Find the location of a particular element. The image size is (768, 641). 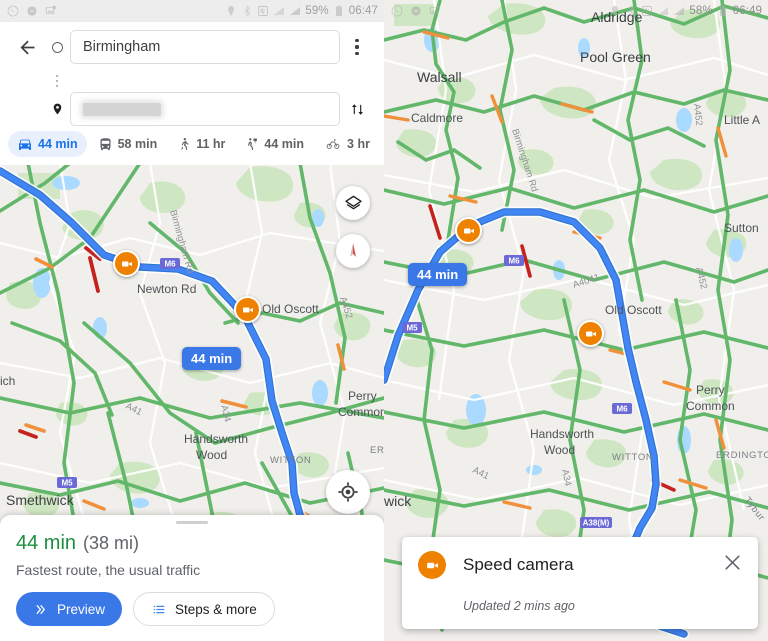

close-icon is located at coordinates (732, 562).